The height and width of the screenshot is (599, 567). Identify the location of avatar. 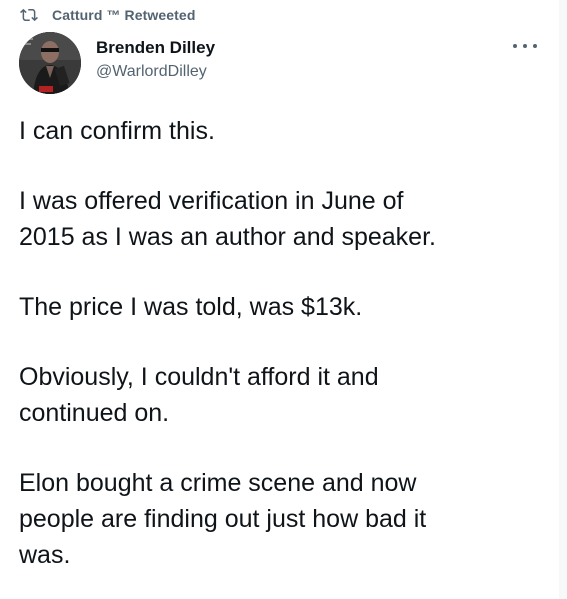
(50, 63).